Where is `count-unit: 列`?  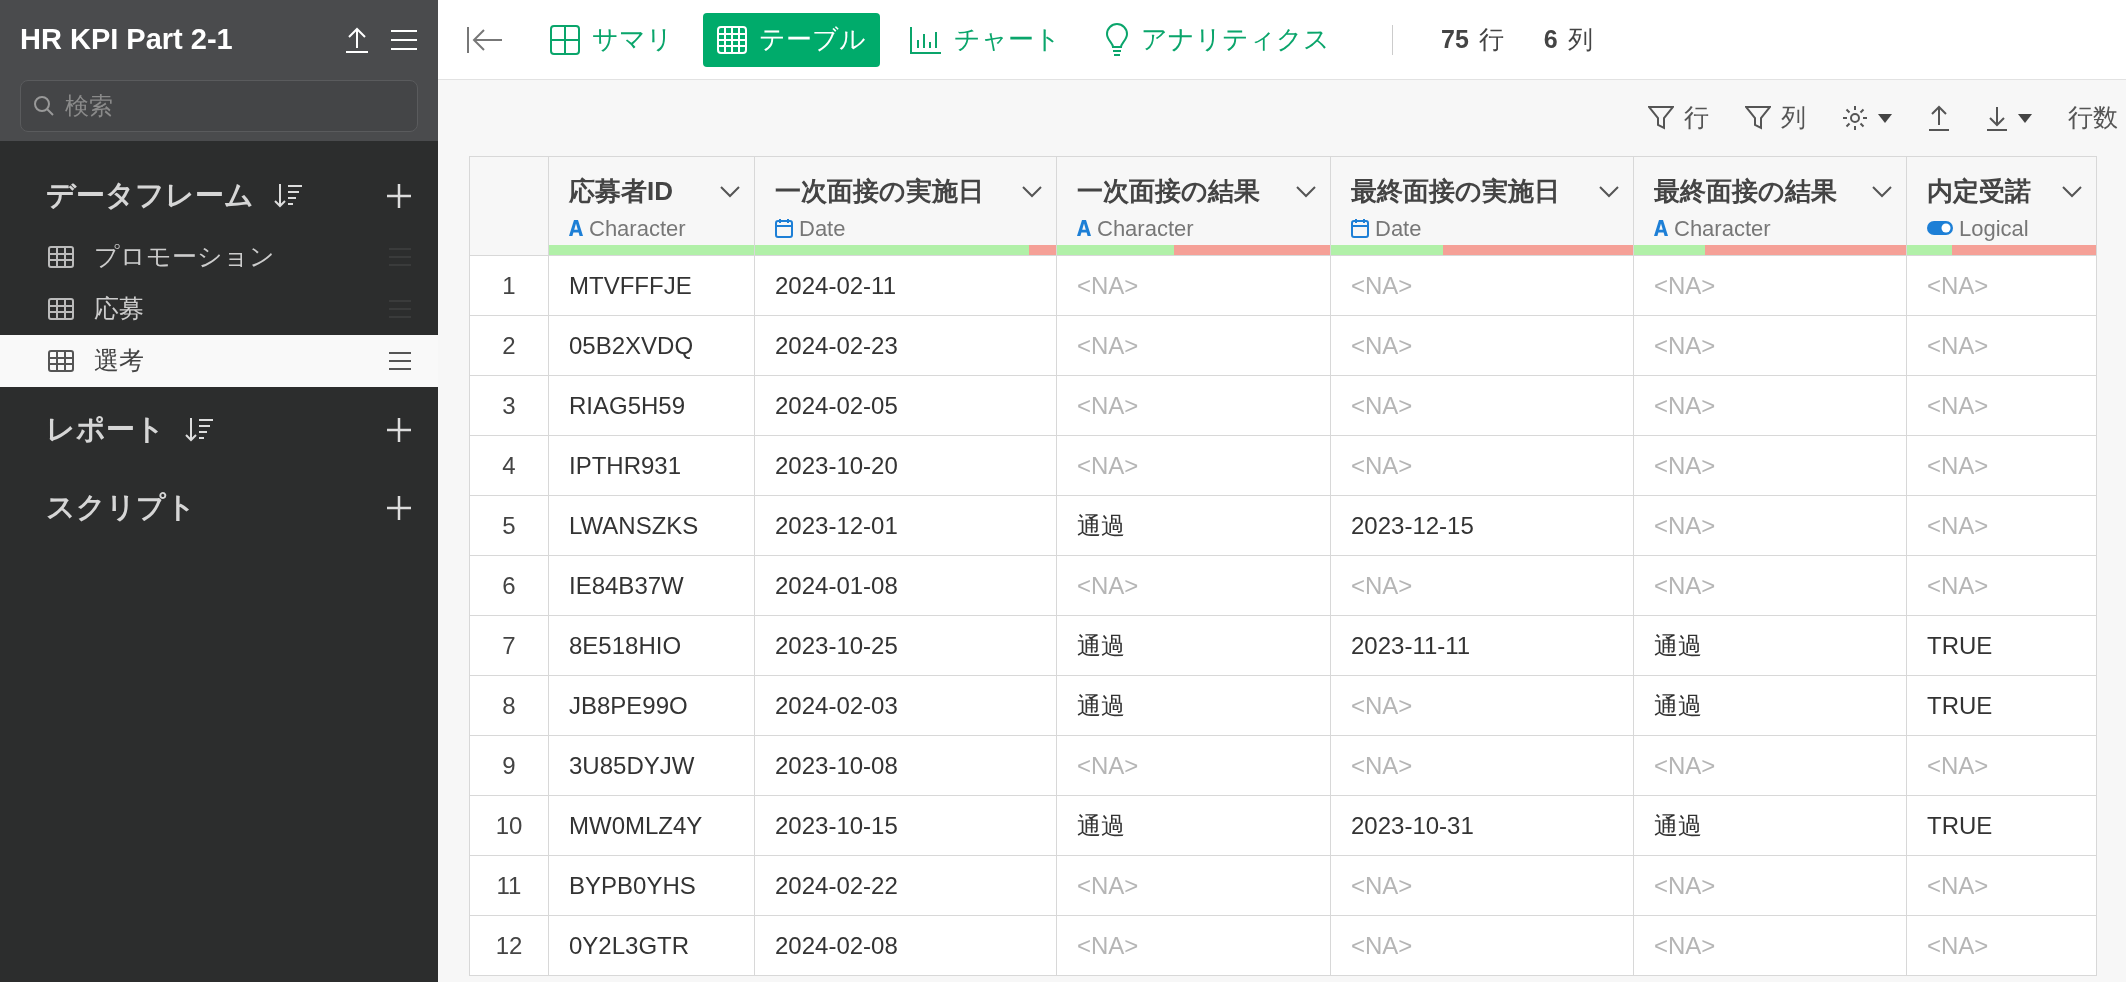
count-unit: 列 is located at coordinates (1580, 39).